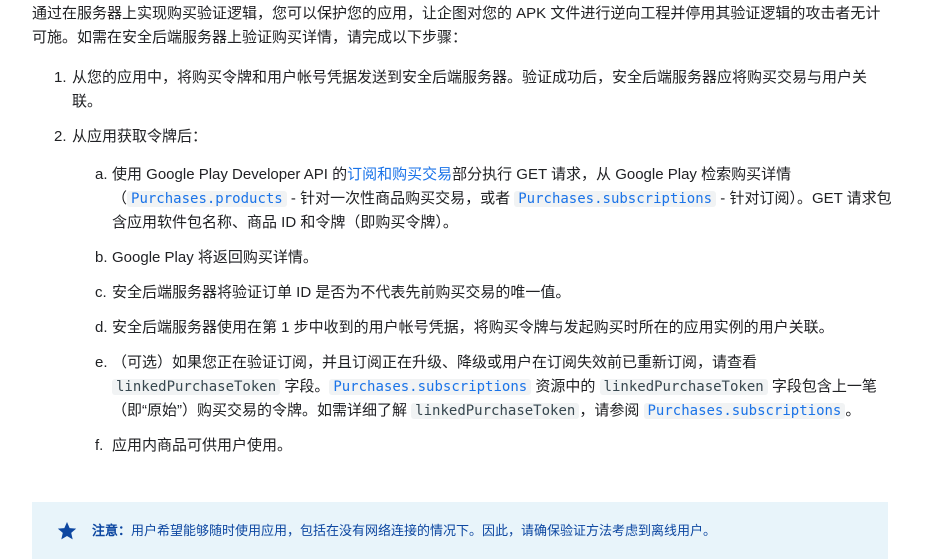 Image resolution: width=926 pixels, height=559 pixels. What do you see at coordinates (853, 410) in the screenshot?
I see `substep-text: 。` at bounding box center [853, 410].